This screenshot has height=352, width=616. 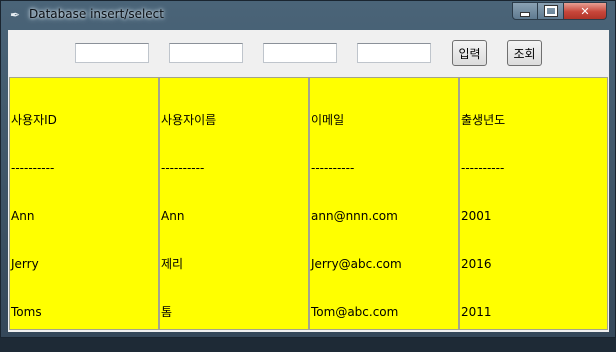 What do you see at coordinates (172, 264) in the screenshot?
I see `list-item: 제리` at bounding box center [172, 264].